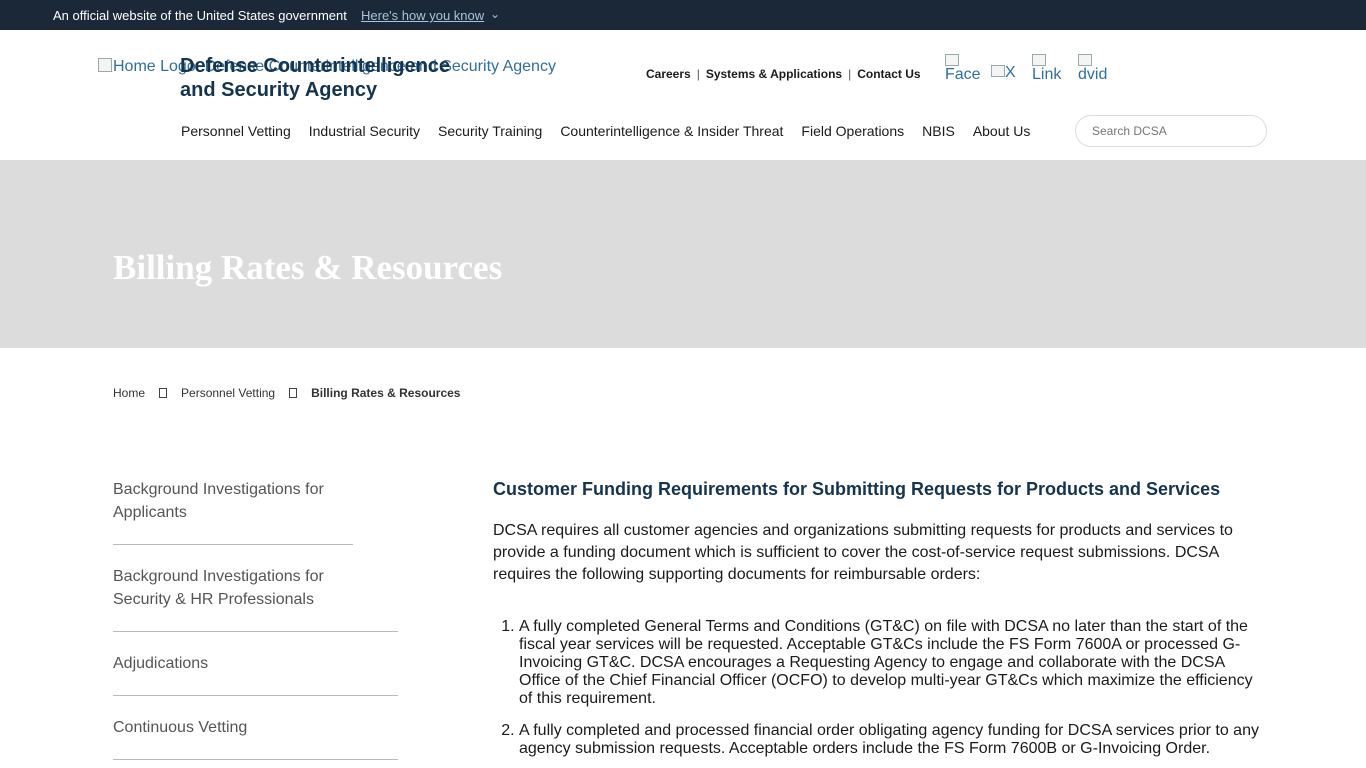  What do you see at coordinates (236, 131) in the screenshot?
I see `nav-personnel-vetting: Personnel Vetting` at bounding box center [236, 131].